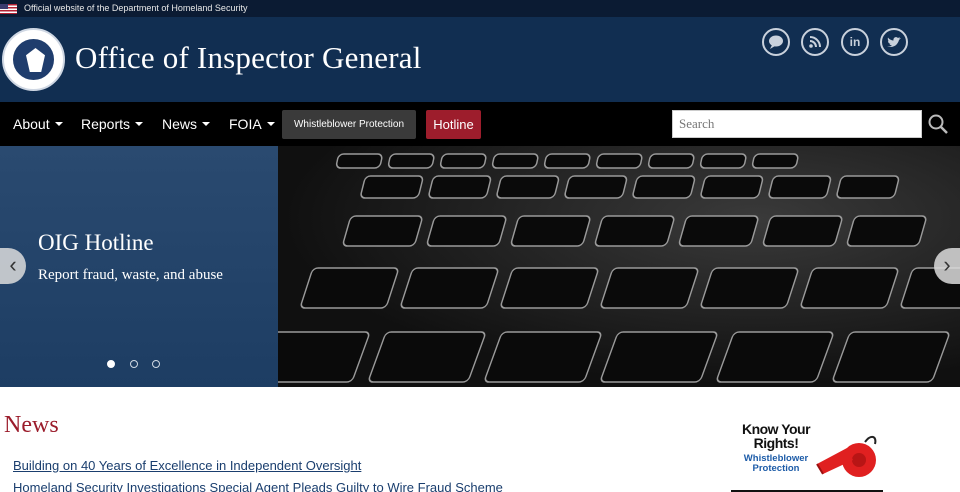 Image resolution: width=960 pixels, height=492 pixels. What do you see at coordinates (846, 456) in the screenshot?
I see `whistle-icon` at bounding box center [846, 456].